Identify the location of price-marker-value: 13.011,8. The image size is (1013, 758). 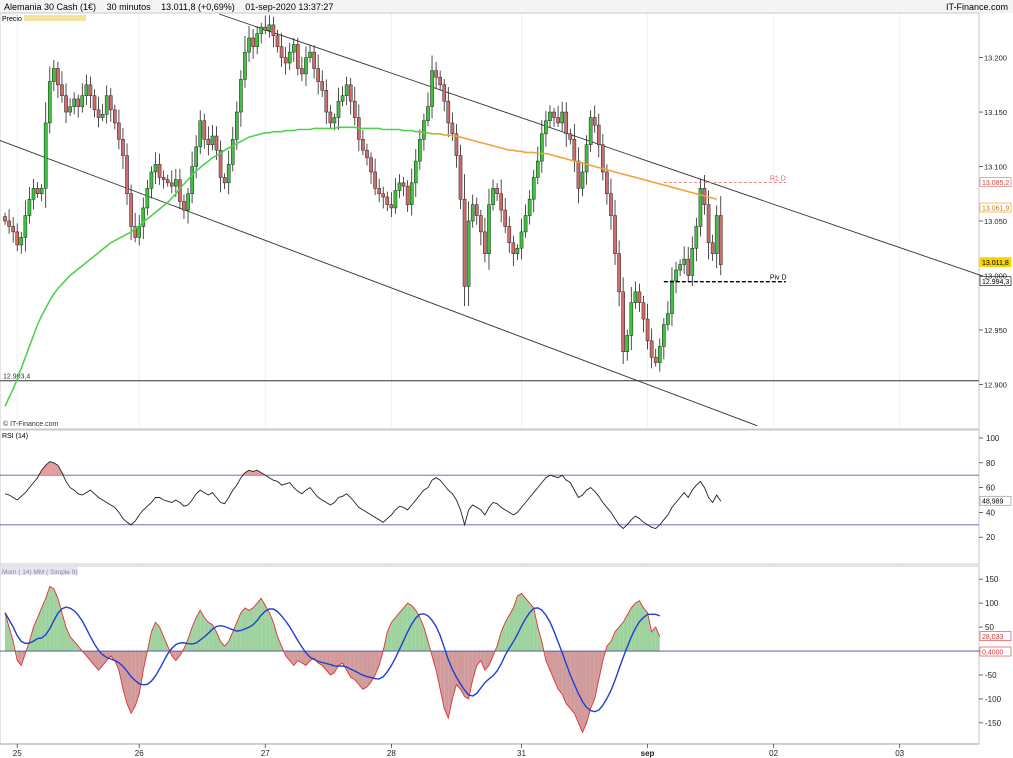
(995, 263).